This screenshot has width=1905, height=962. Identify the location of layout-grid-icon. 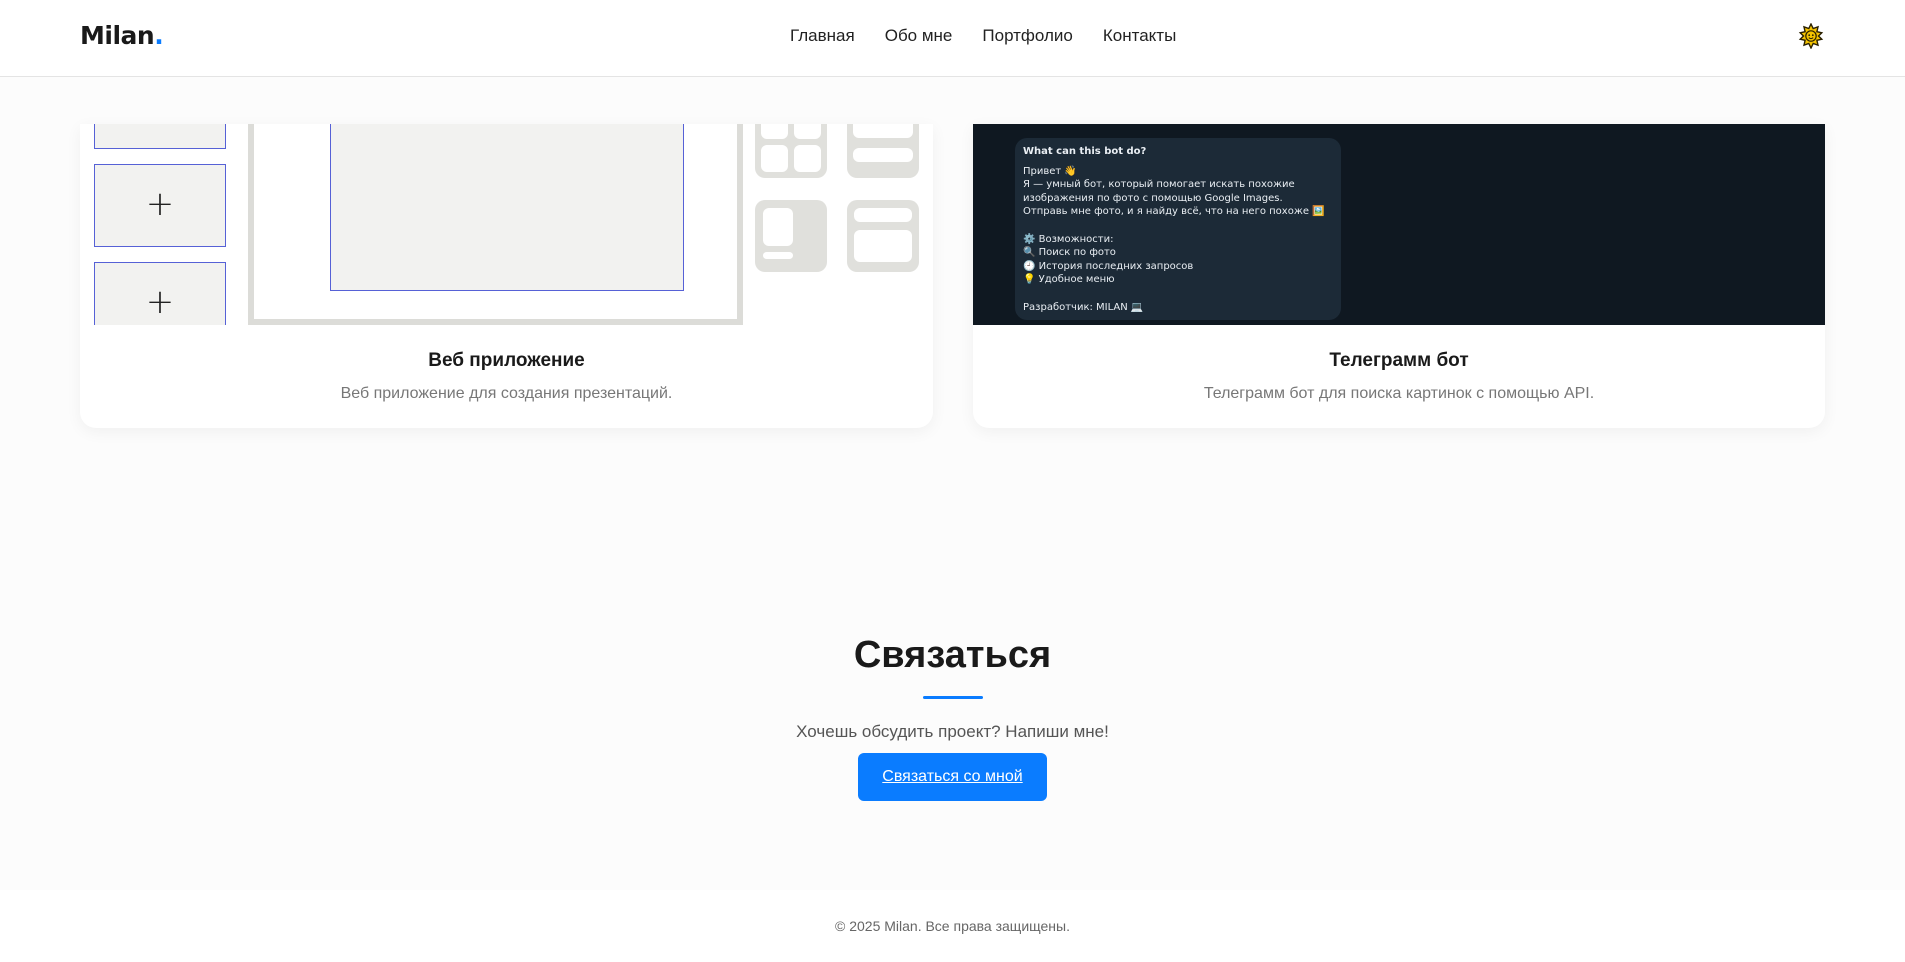
(791, 151).